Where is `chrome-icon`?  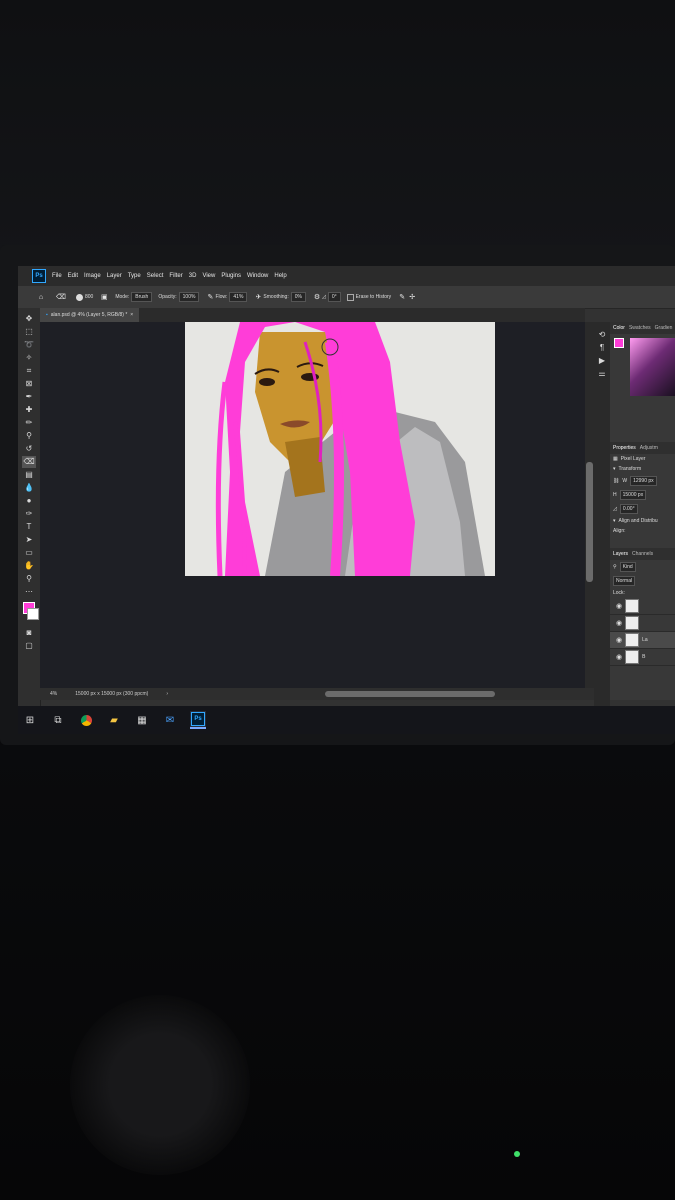 chrome-icon is located at coordinates (86, 720).